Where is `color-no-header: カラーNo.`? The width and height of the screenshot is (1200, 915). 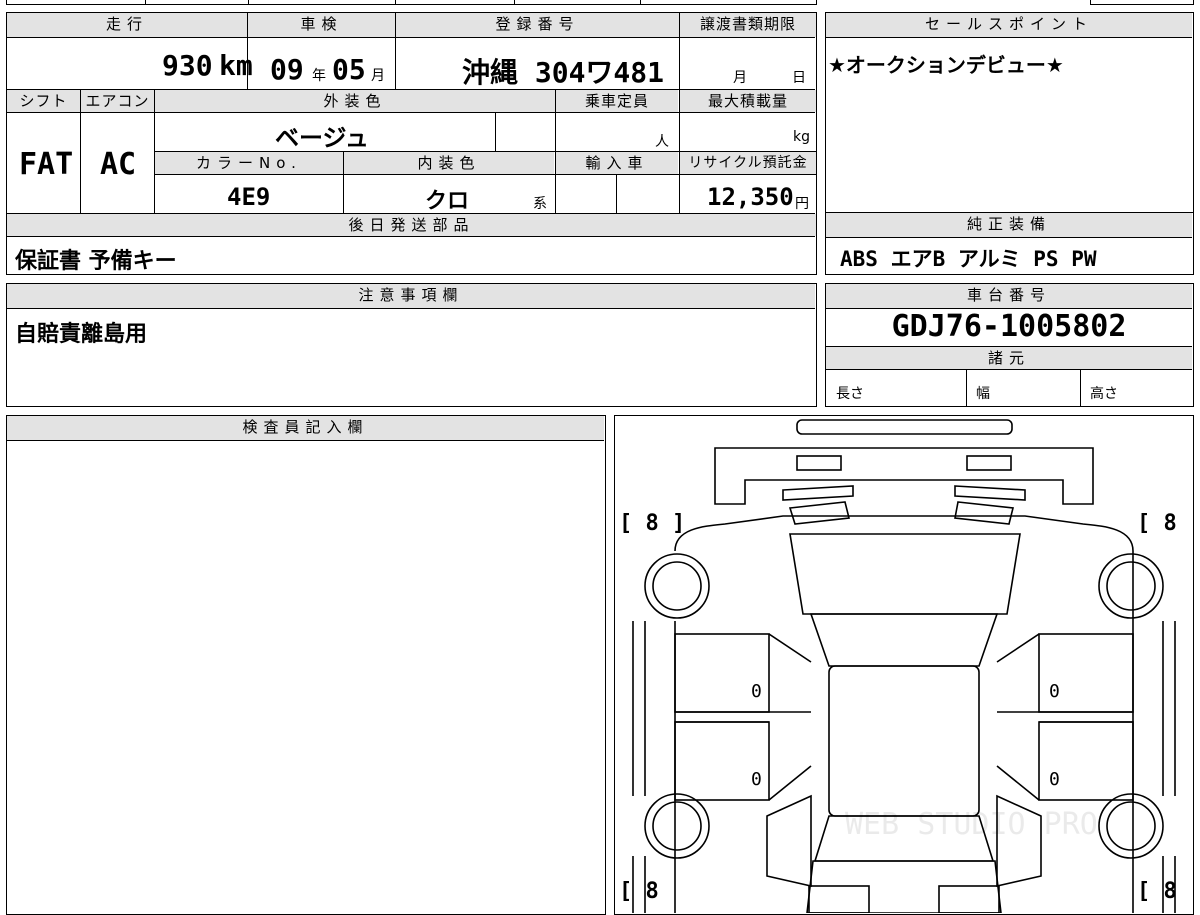 color-no-header: カラーNo. is located at coordinates (249, 163).